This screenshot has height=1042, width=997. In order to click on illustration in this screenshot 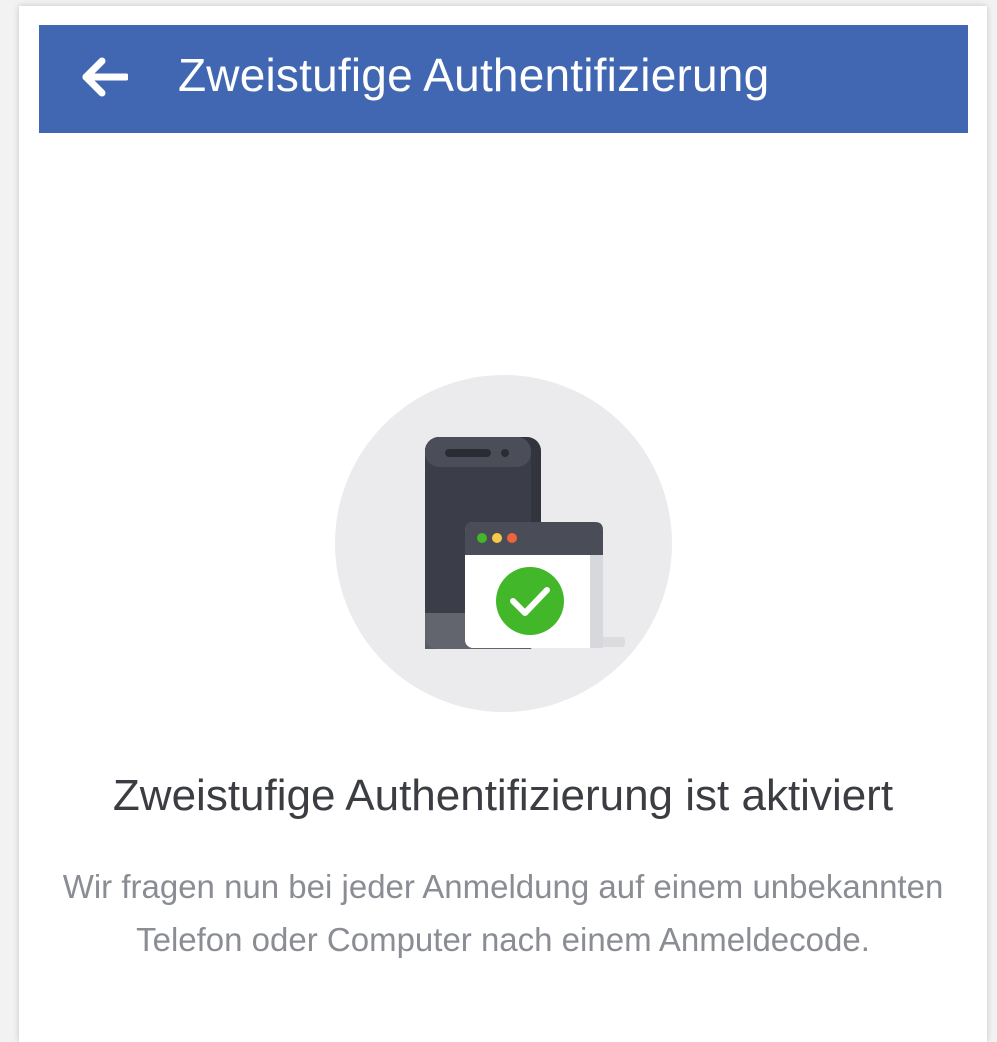, I will do `click(503, 543)`.